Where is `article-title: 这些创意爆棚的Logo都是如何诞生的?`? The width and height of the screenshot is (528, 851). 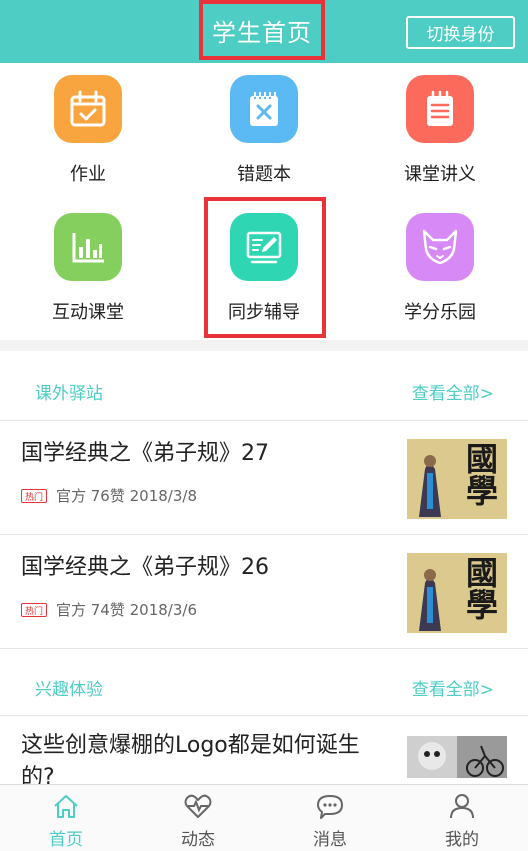
article-title: 这些创意爆棚的Logo都是如何诞生的? is located at coordinates (190, 758).